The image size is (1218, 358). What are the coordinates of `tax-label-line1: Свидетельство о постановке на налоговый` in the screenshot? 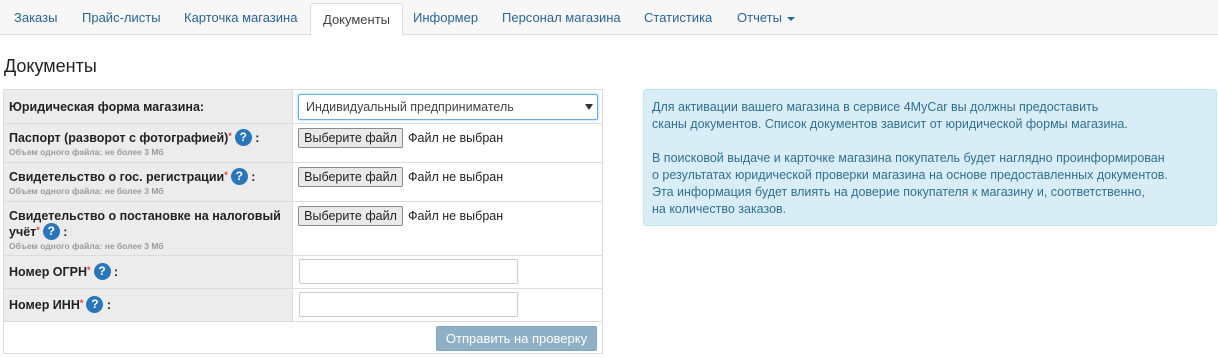 It's located at (145, 216).